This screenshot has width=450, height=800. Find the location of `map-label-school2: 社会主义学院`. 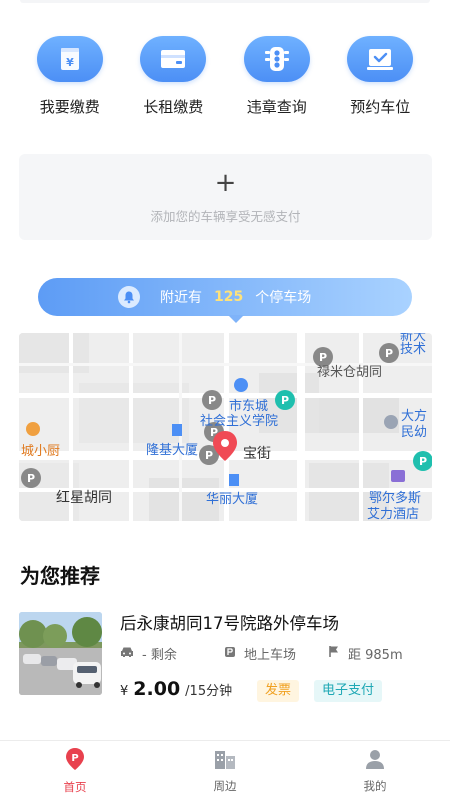

map-label-school2: 社会主义学院 is located at coordinates (239, 421).